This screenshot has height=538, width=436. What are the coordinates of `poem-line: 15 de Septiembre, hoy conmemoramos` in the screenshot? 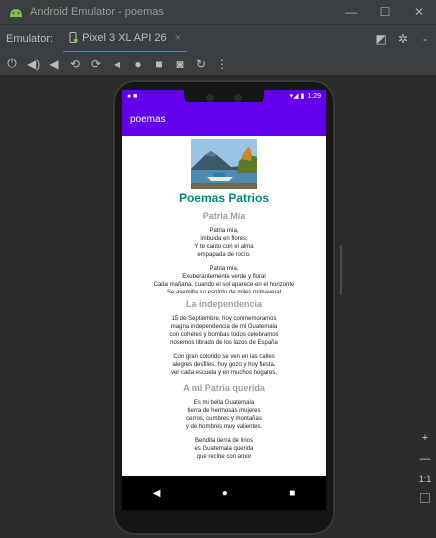 It's located at (224, 319).